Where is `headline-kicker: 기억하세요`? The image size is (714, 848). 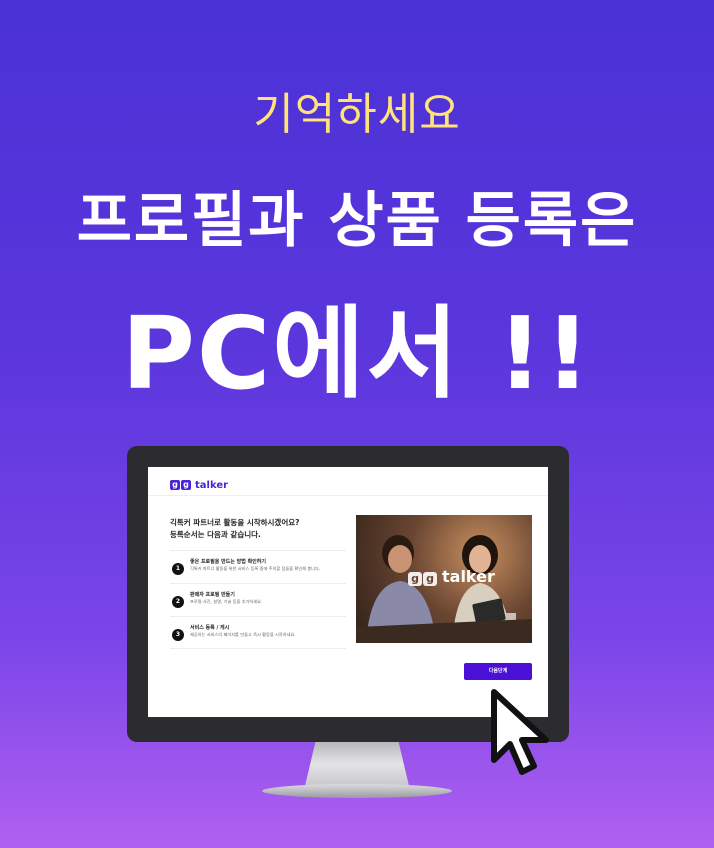
headline-kicker: 기억하세요 is located at coordinates (357, 114).